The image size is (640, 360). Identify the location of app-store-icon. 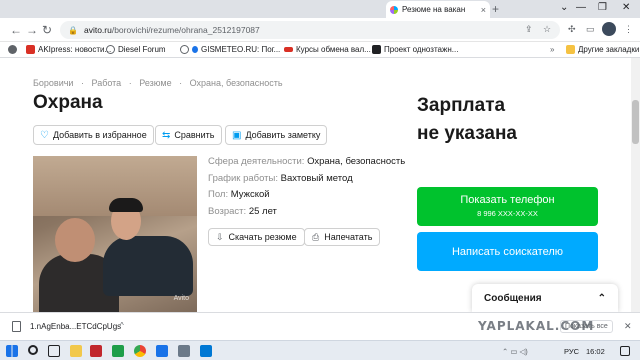
(206, 351).